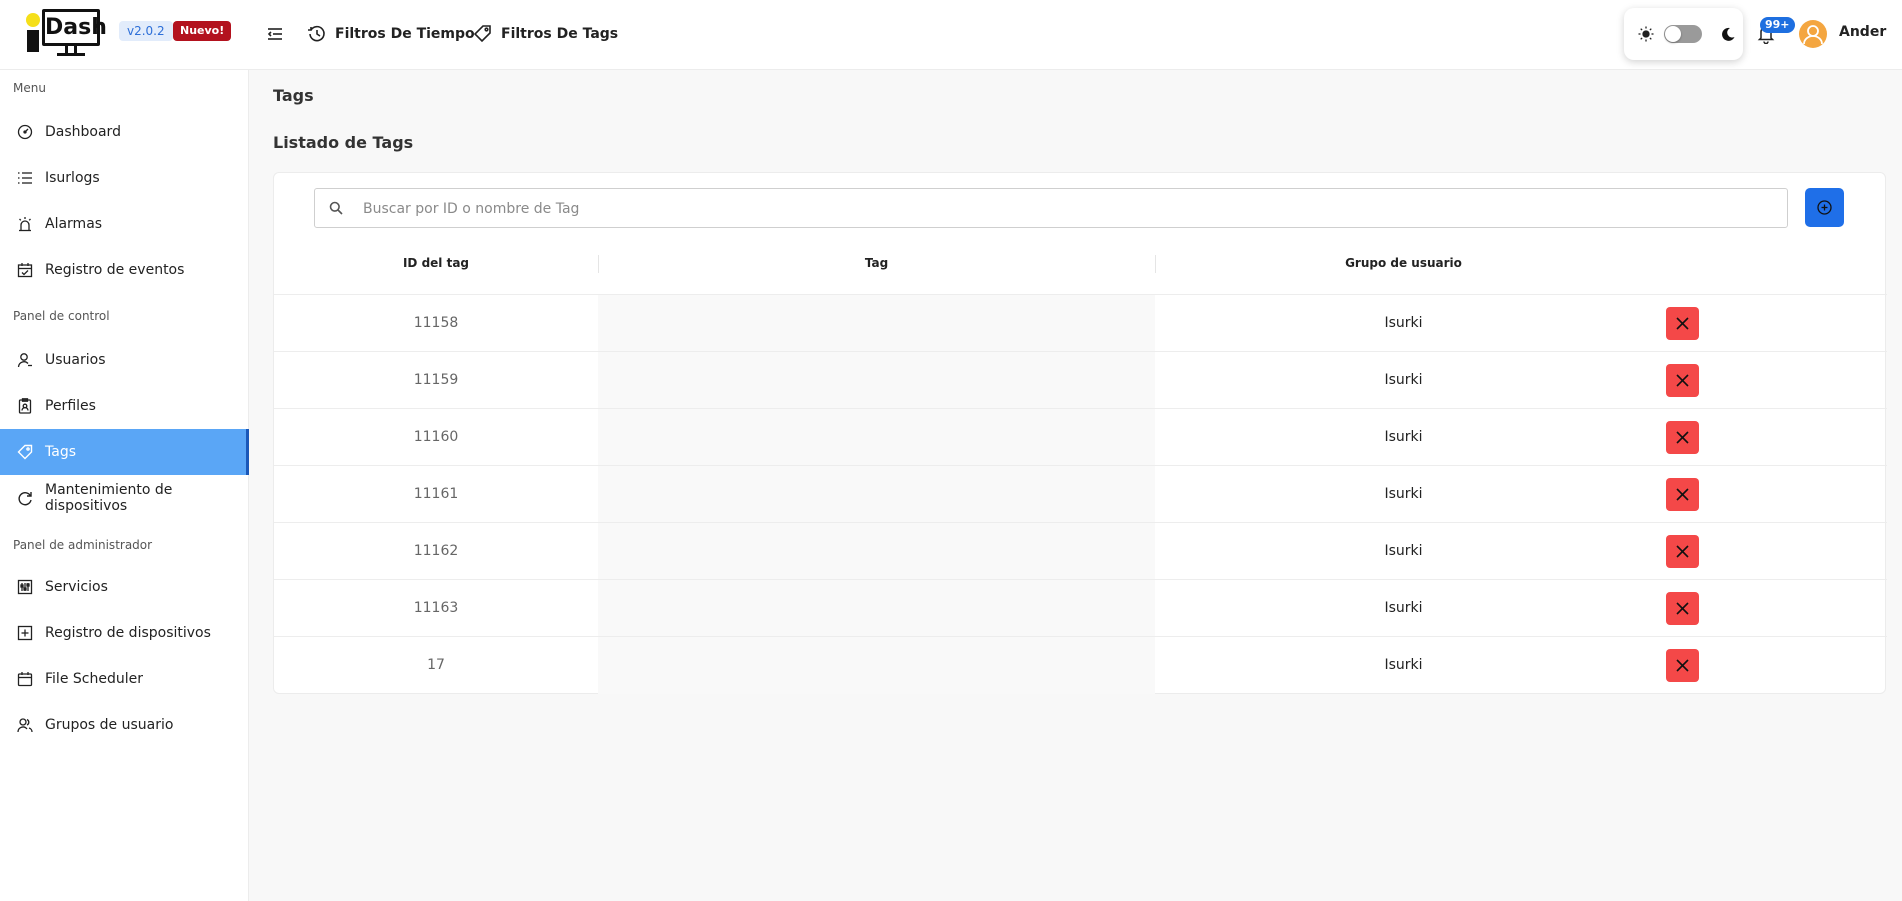 The width and height of the screenshot is (1902, 901). I want to click on column-header-id: ID del tag, so click(436, 263).